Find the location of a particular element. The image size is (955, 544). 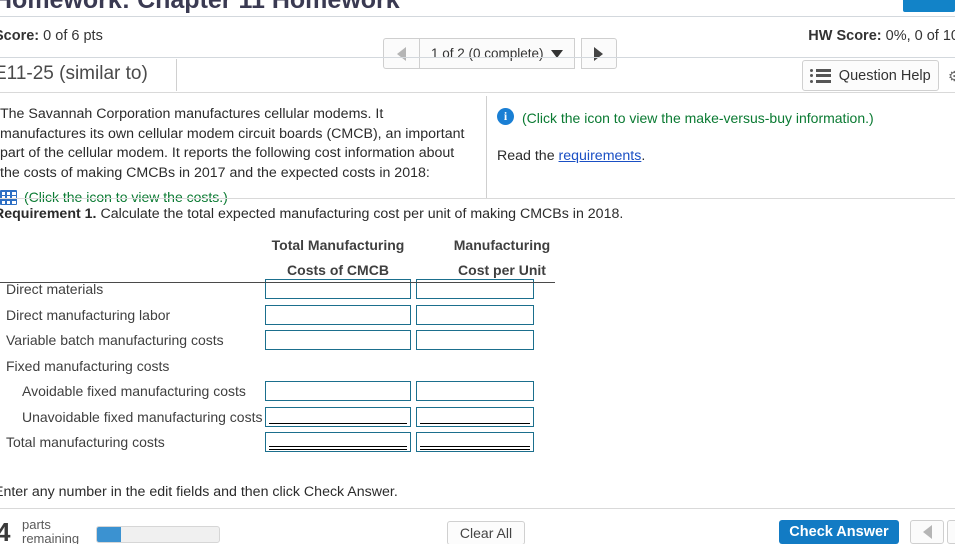

page-title-strip: Homework: Chapter 11 Homework is located at coordinates (477, 8).